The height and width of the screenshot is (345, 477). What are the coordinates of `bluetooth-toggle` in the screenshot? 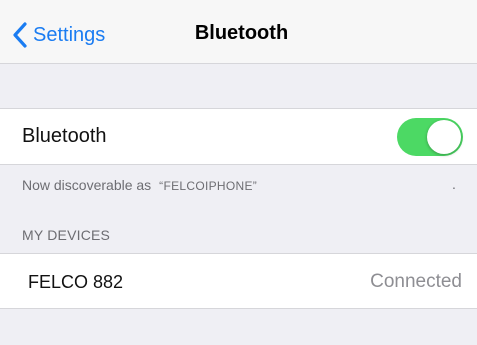 It's located at (430, 137).